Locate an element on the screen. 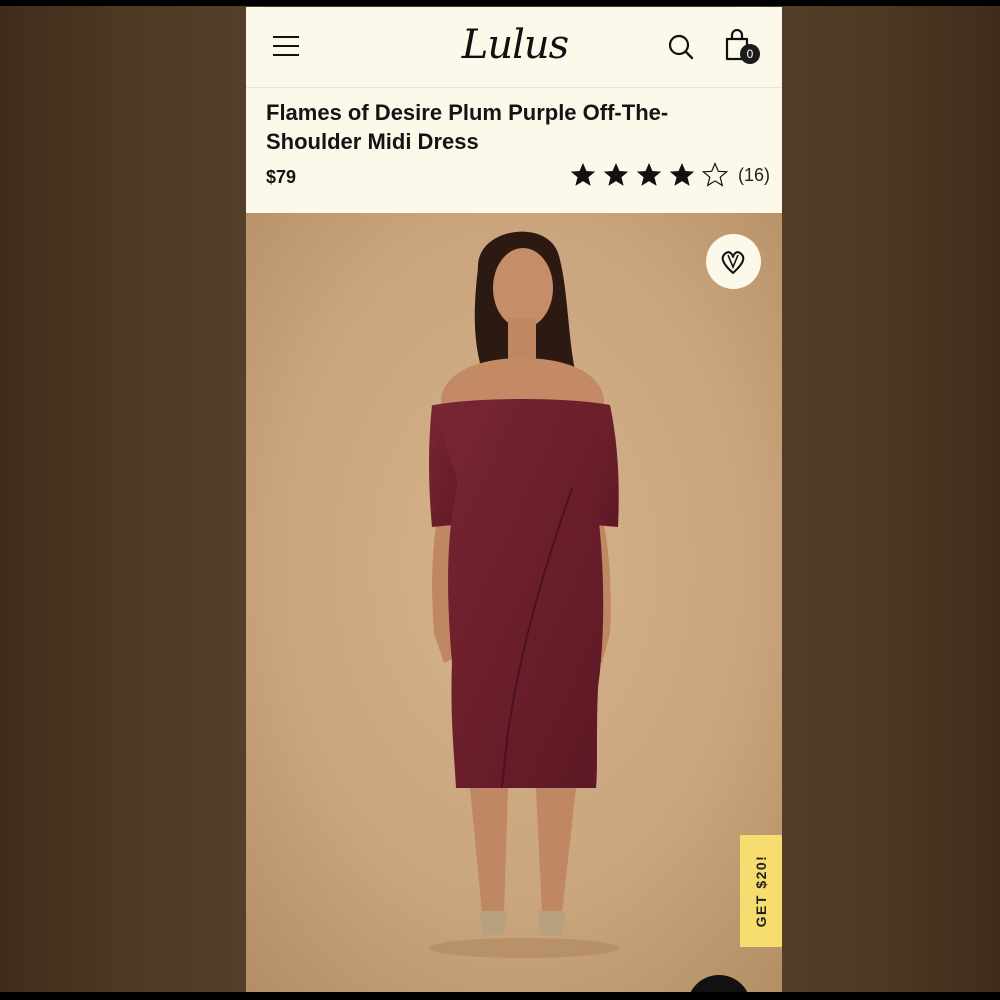 This screenshot has width=1000, height=1000. promo-tab: GET $20! is located at coordinates (761, 891).